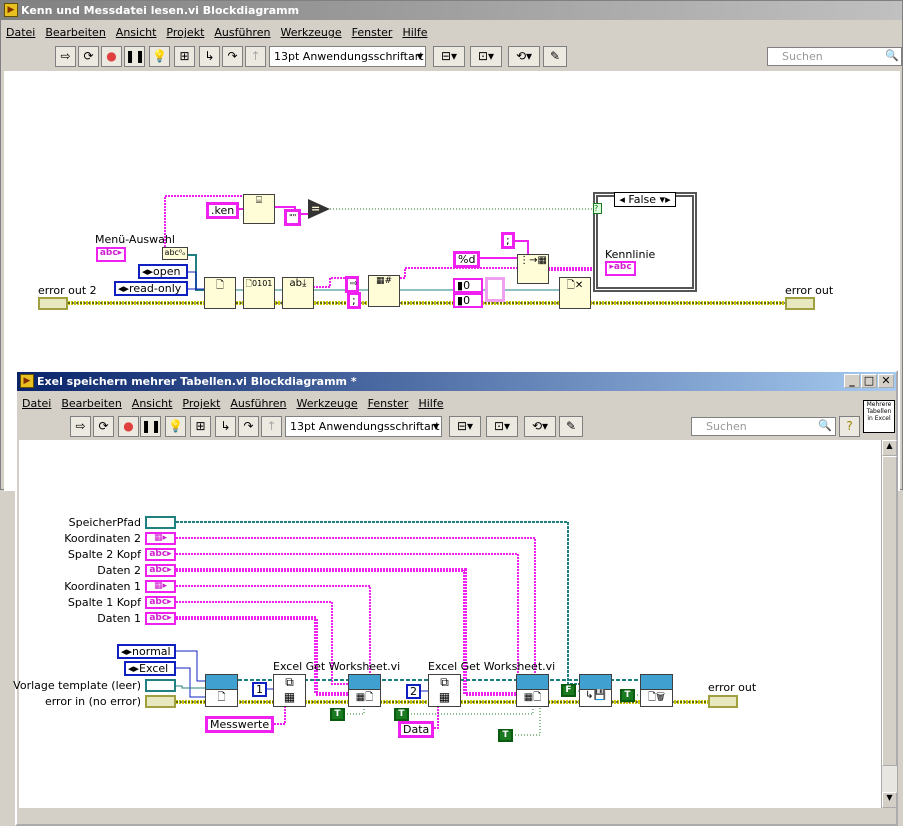 The width and height of the screenshot is (903, 826). What do you see at coordinates (160, 538) in the screenshot?
I see `koordinaten-2-control: ▦▸` at bounding box center [160, 538].